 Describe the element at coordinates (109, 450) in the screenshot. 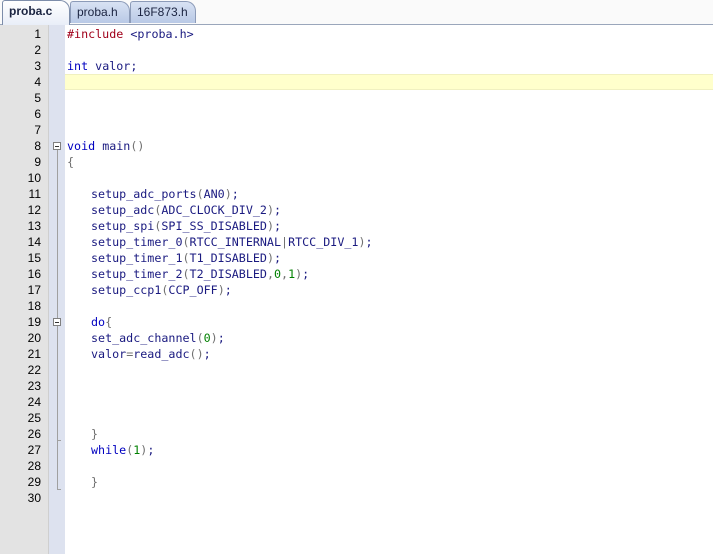

I see `code-token: while` at that location.